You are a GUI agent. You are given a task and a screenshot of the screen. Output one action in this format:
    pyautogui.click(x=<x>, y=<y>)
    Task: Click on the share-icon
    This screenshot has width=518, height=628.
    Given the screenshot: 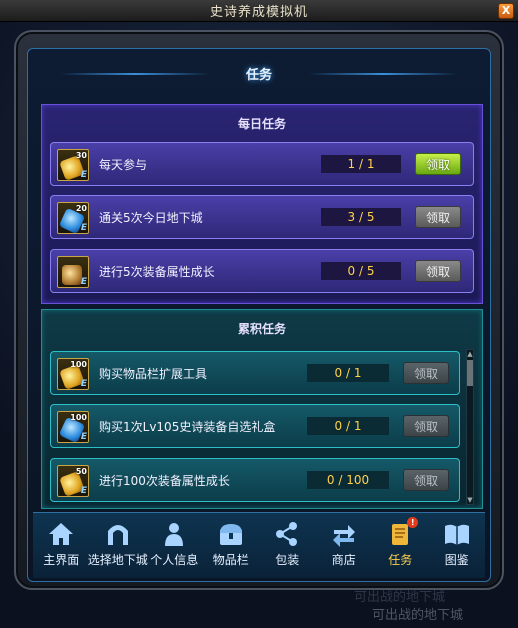 What is the action you would take?
    pyautogui.click(x=287, y=534)
    